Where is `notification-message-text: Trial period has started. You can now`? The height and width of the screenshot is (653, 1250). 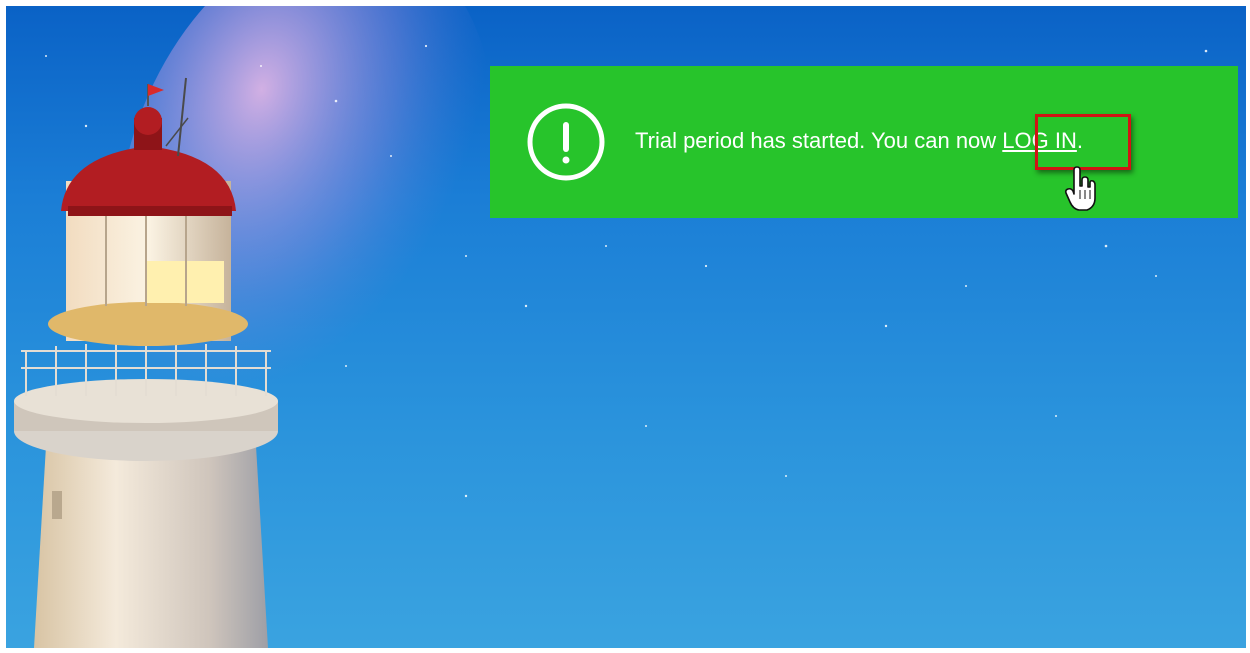
notification-message-text: Trial period has started. You can now is located at coordinates (819, 140).